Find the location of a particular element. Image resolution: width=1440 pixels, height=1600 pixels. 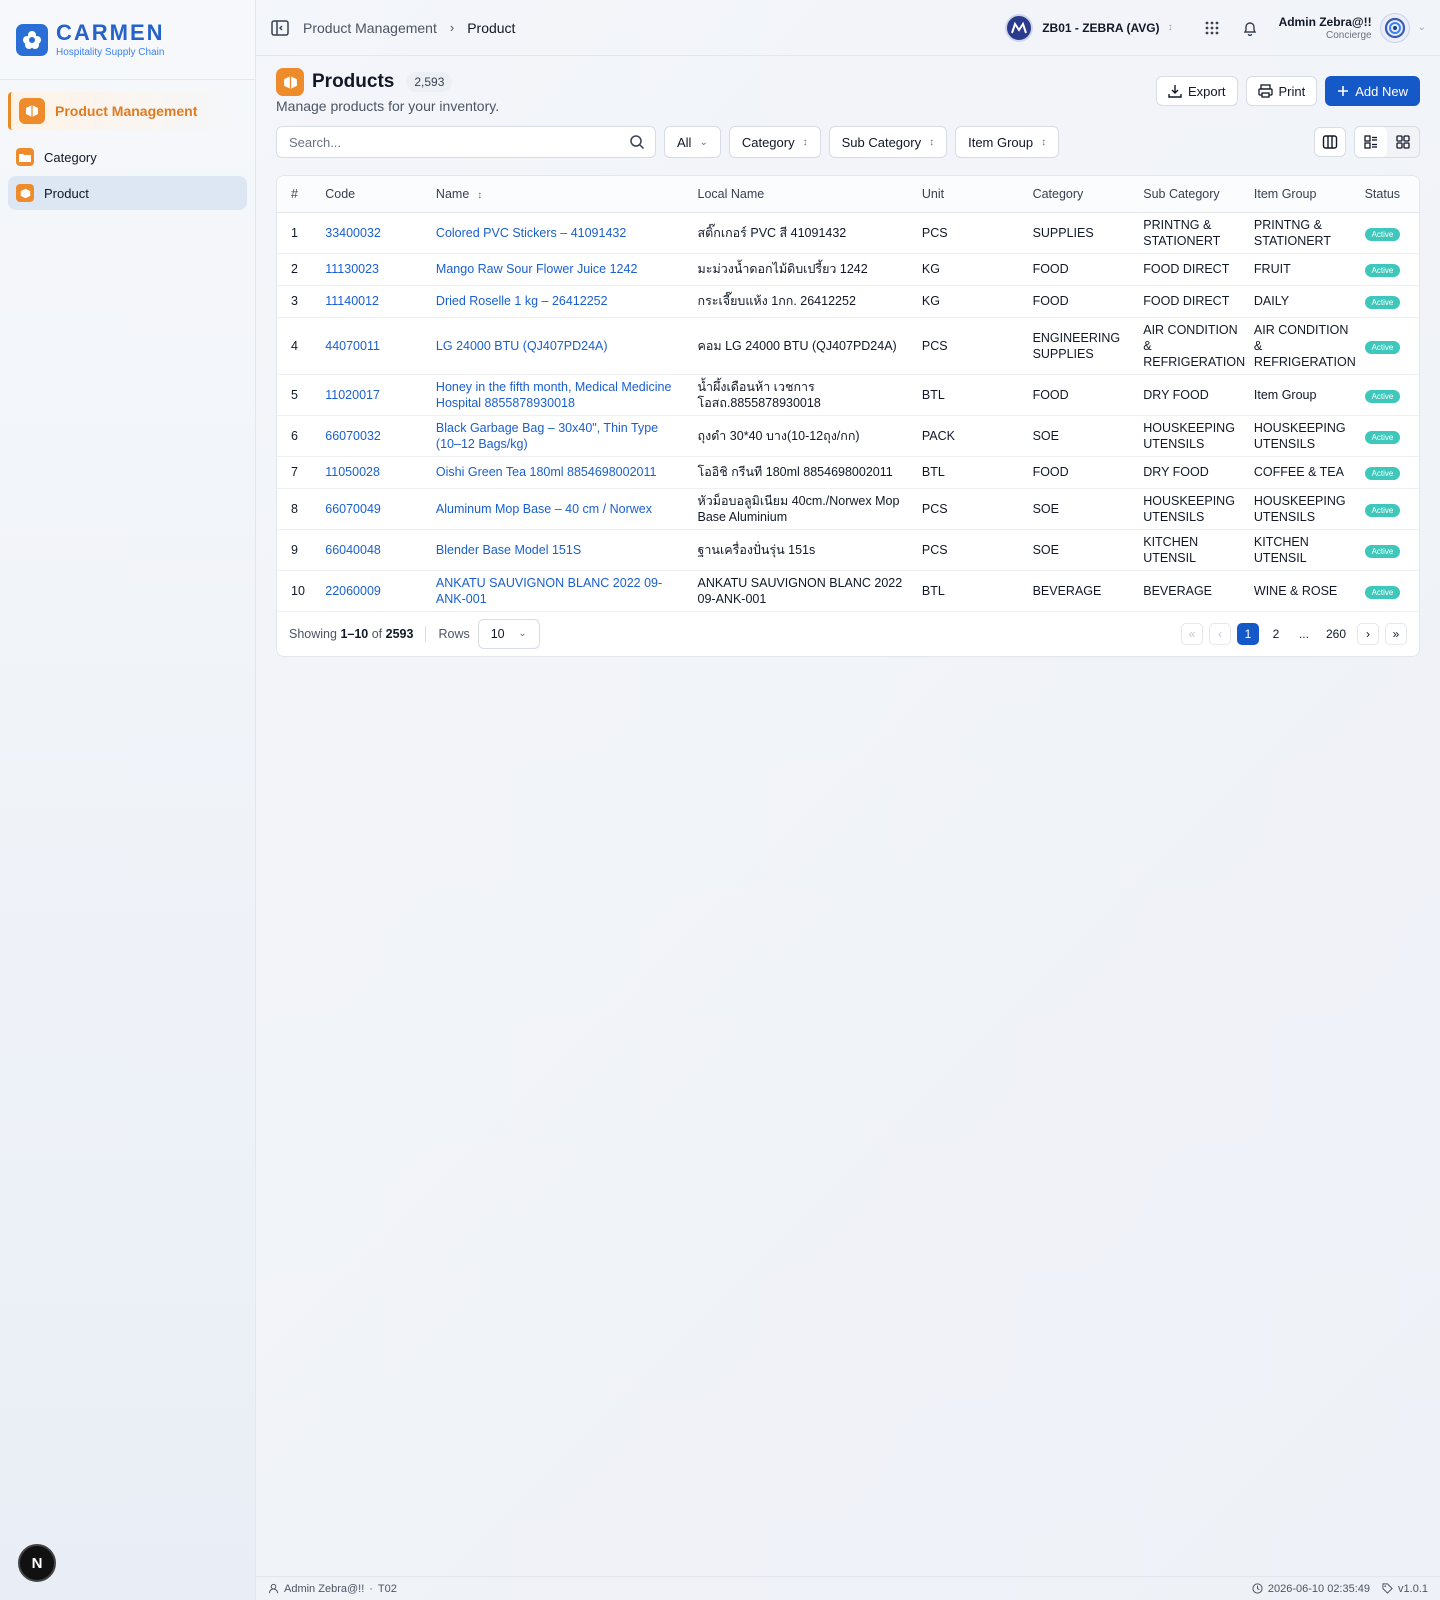

product-name-link: Dried Roselle 1 kg – 26412252 is located at coordinates (560, 301).